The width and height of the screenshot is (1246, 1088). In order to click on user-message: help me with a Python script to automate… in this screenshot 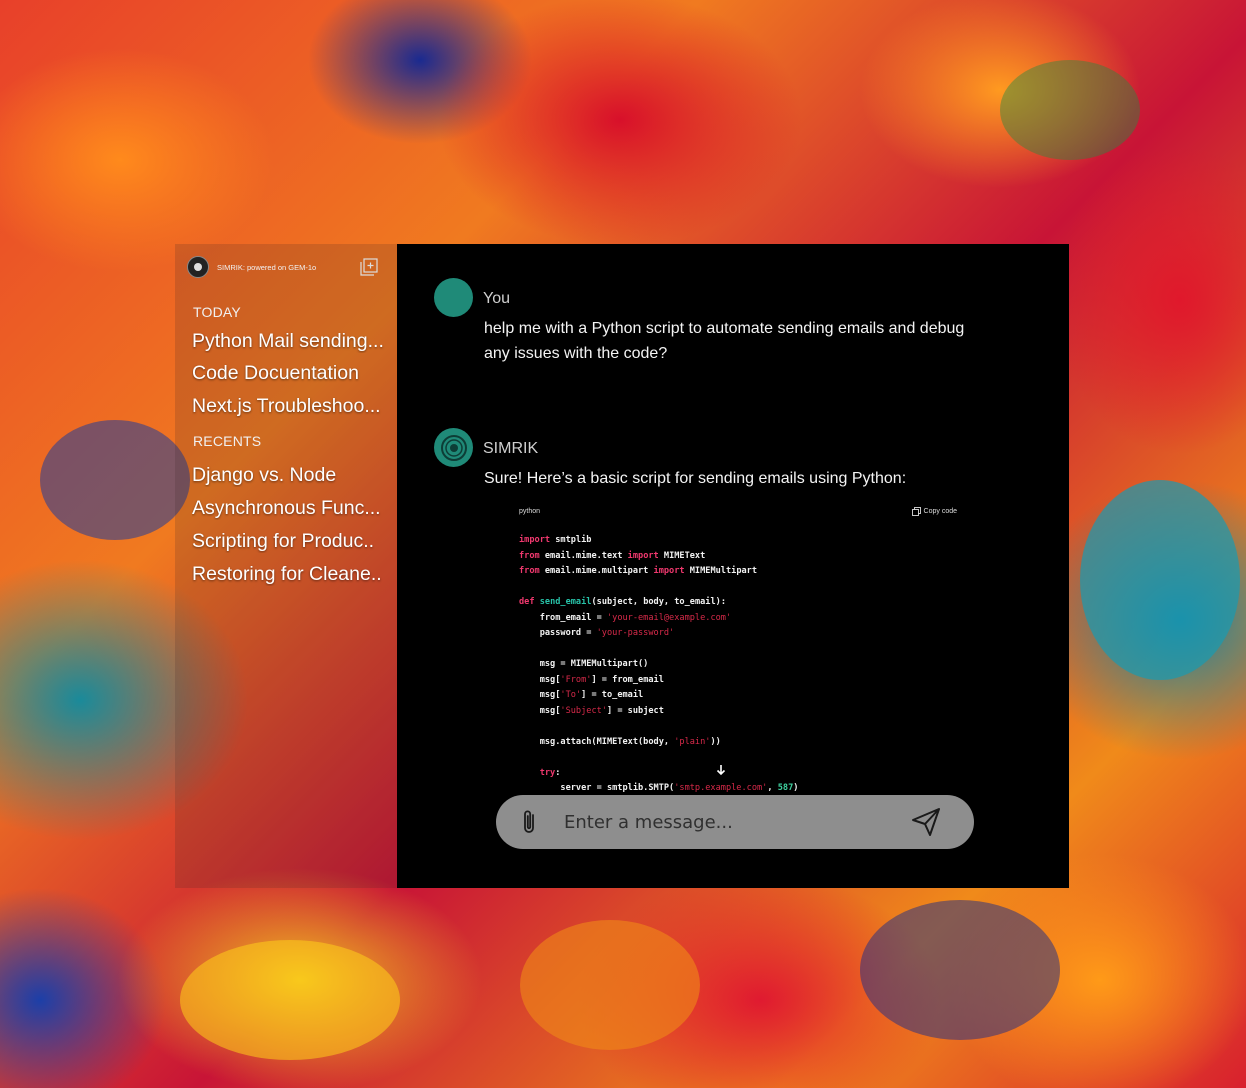, I will do `click(724, 341)`.